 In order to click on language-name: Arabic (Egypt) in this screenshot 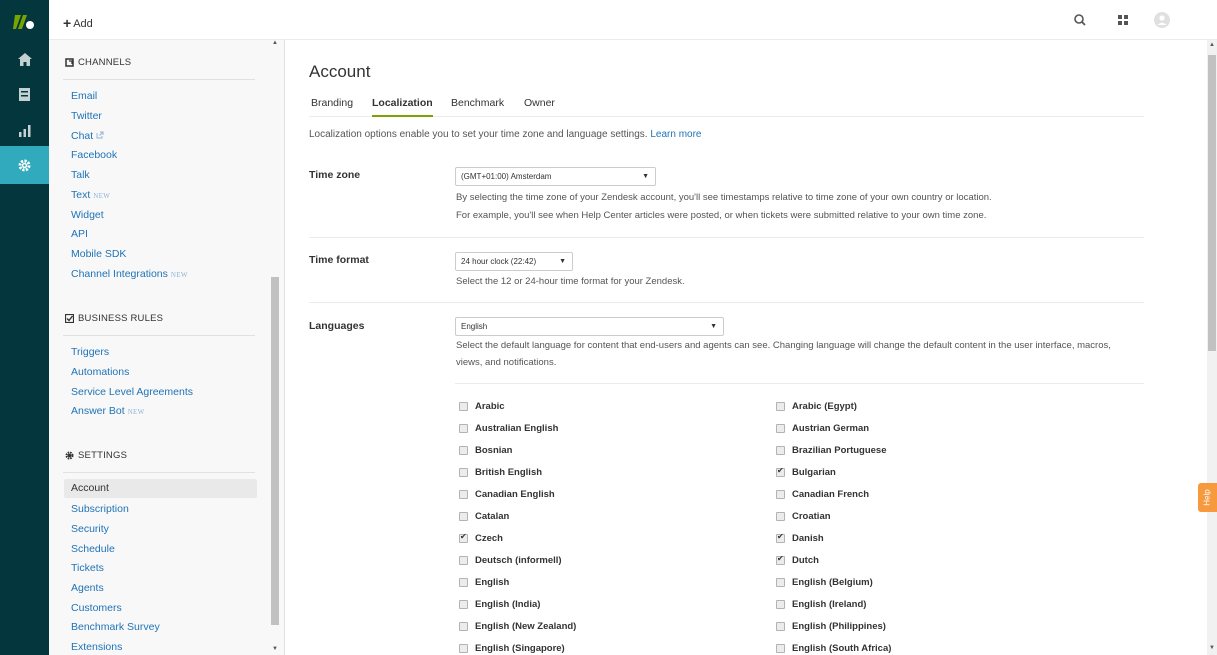, I will do `click(824, 406)`.